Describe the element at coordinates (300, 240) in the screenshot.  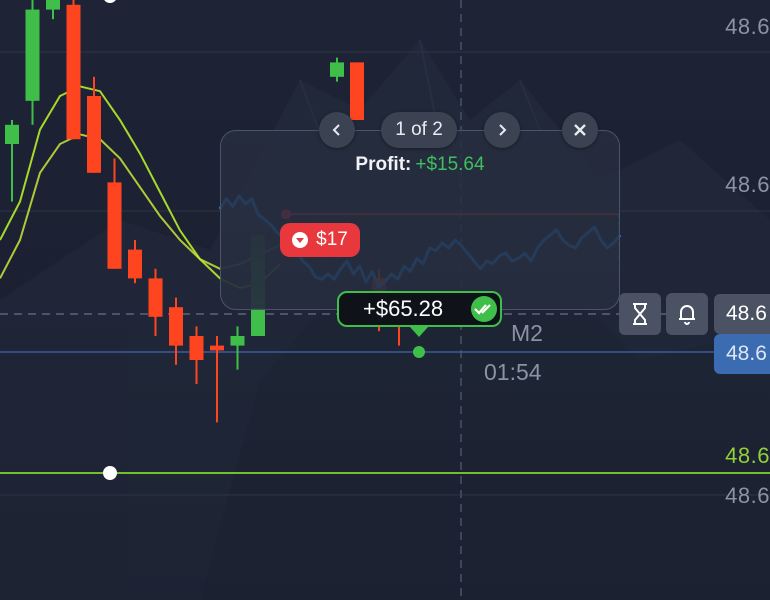
I see `caret-down-icon` at that location.